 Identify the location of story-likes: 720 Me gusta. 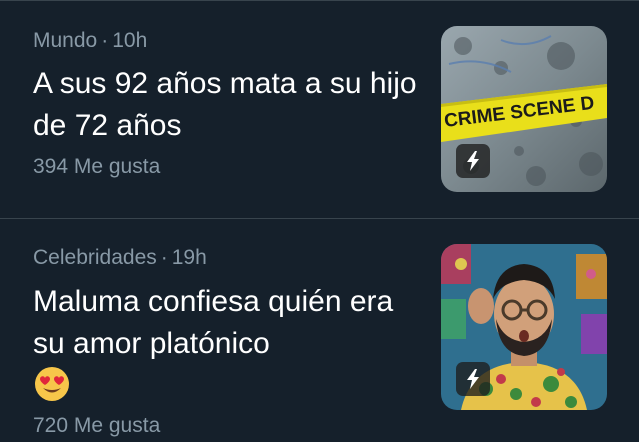
(97, 425).